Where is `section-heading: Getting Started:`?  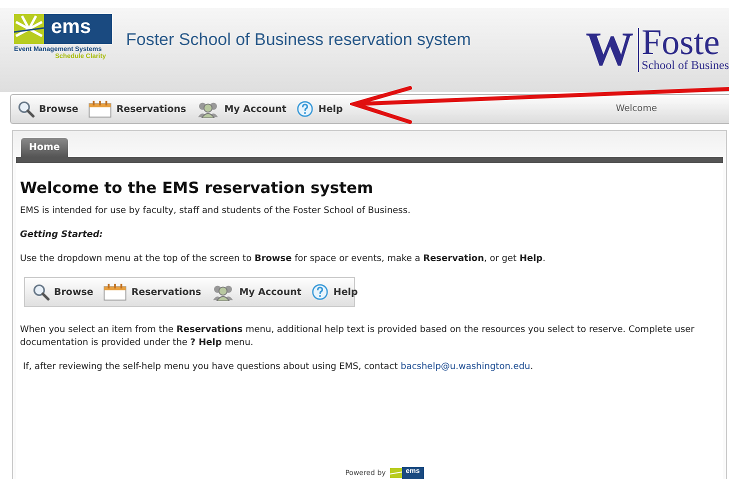
section-heading: Getting Started: is located at coordinates (62, 235).